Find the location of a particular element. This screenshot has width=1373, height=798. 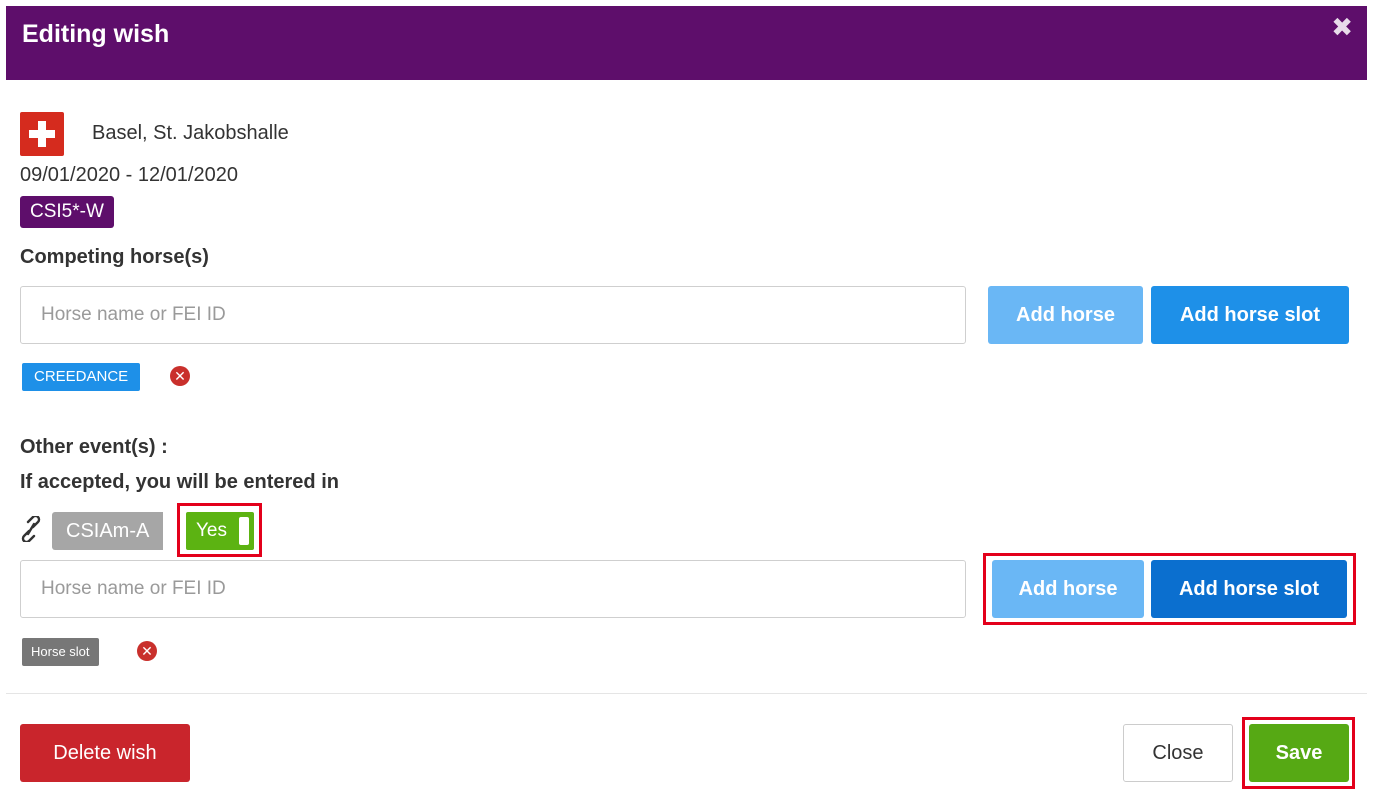

delete-wish-button: Delete wish is located at coordinates (105, 753).